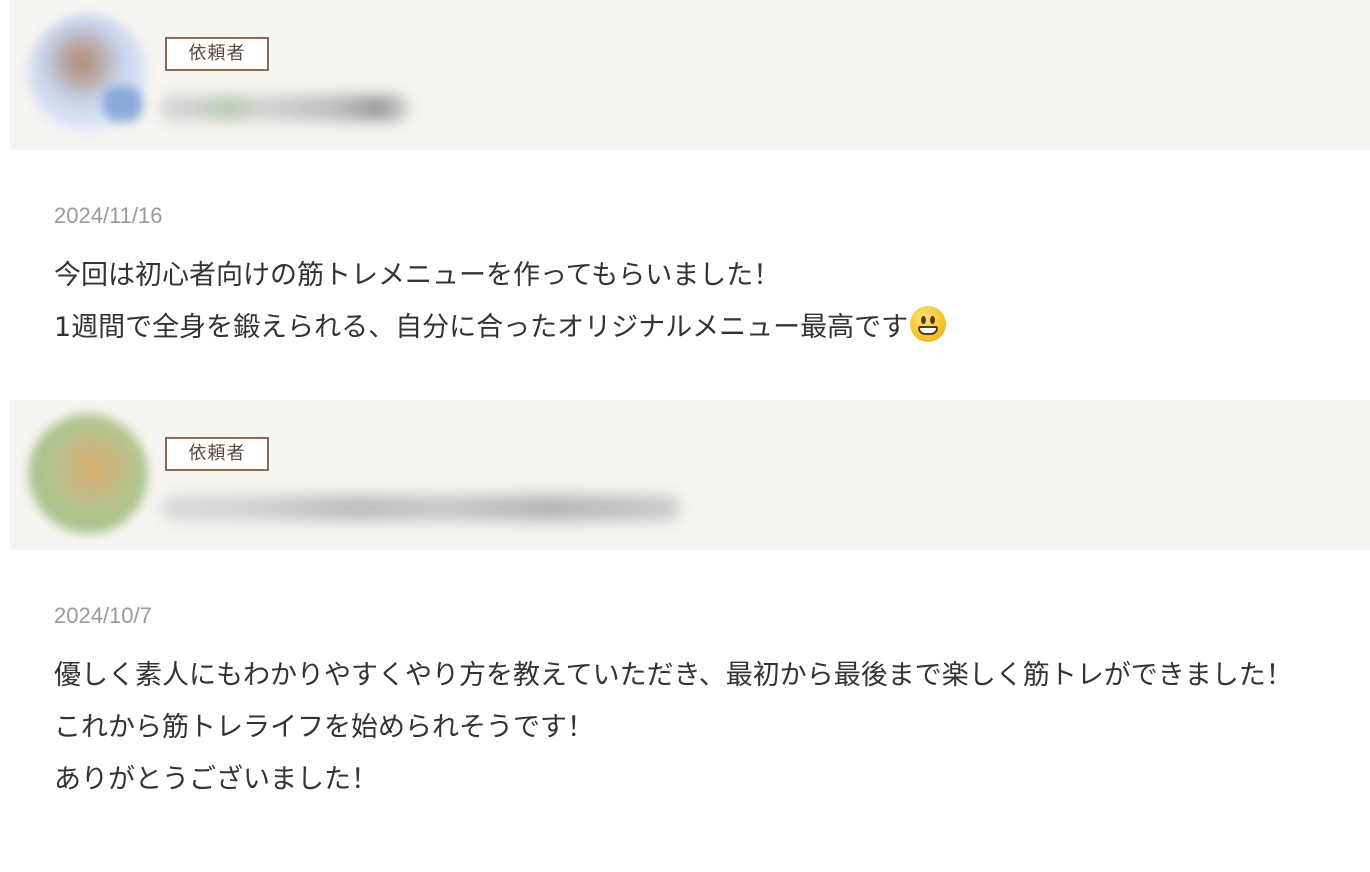 The image size is (1370, 872). I want to click on review-date: 2024/11/16, so click(108, 215).